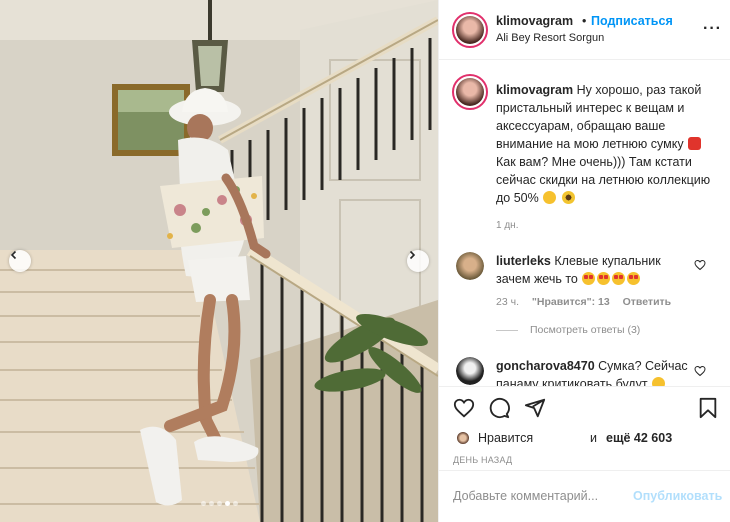 This screenshot has width=730, height=522. I want to click on comment-input, so click(543, 496).